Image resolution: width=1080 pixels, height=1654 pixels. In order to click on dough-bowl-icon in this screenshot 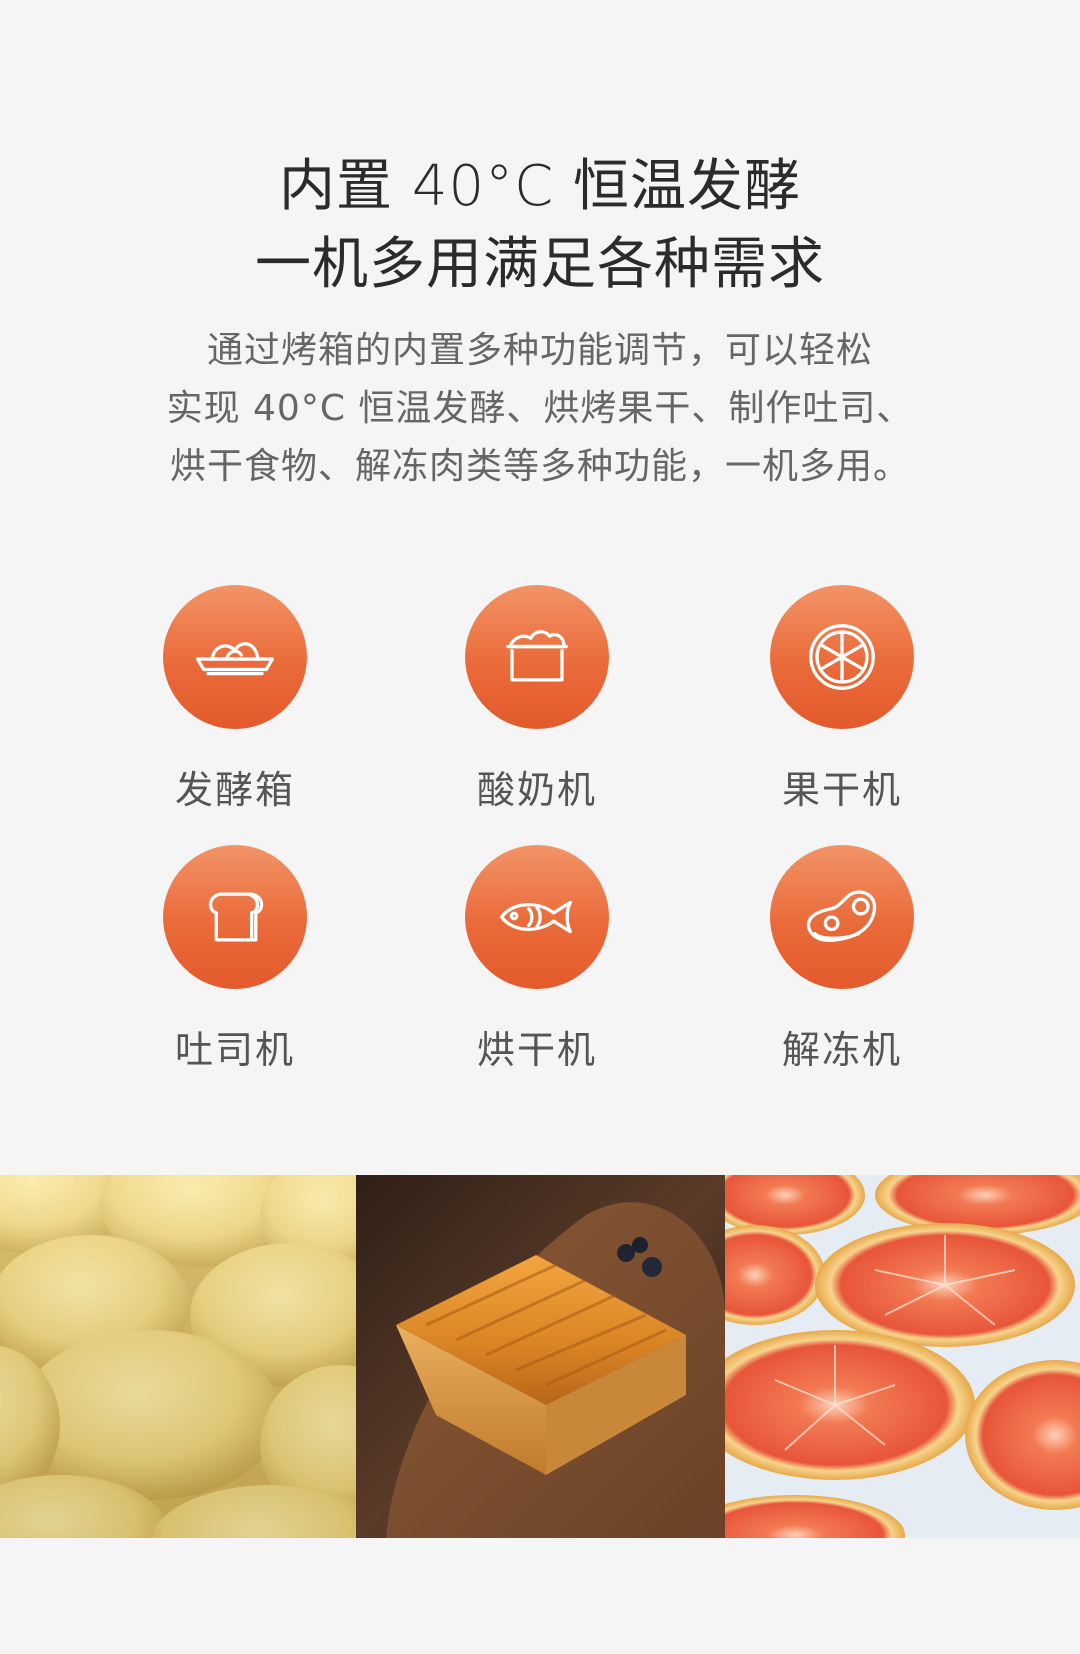, I will do `click(235, 659)`.